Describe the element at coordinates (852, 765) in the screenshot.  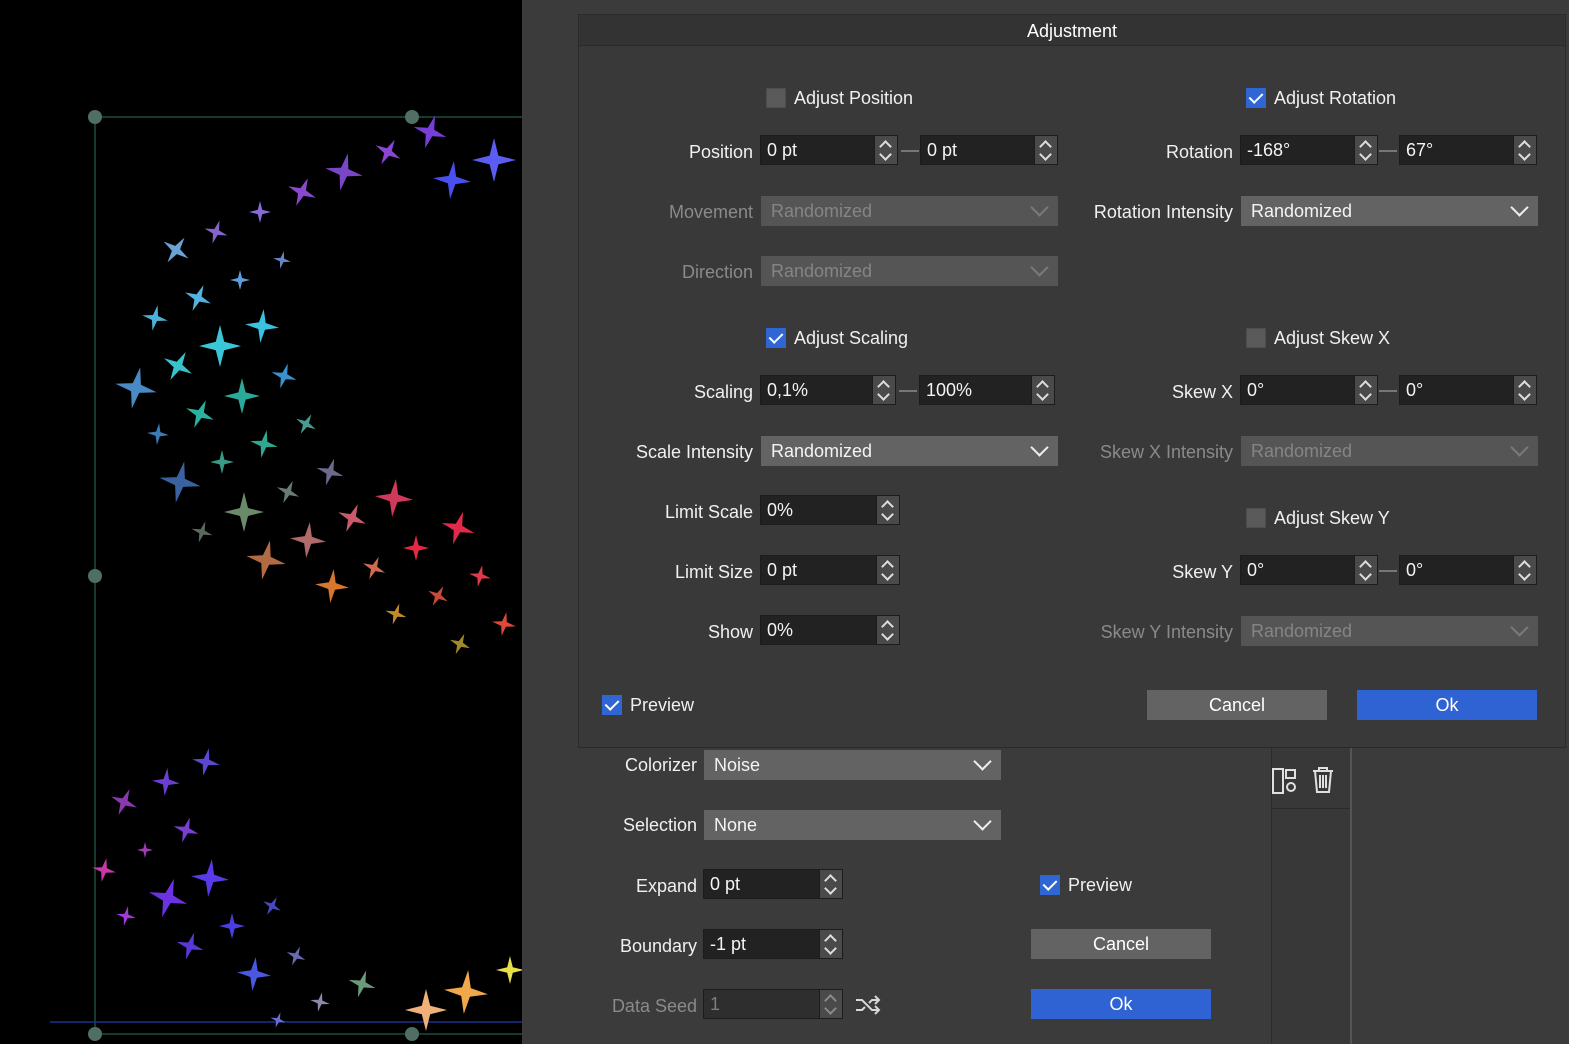
I see `colorizer-select: Noise` at that location.